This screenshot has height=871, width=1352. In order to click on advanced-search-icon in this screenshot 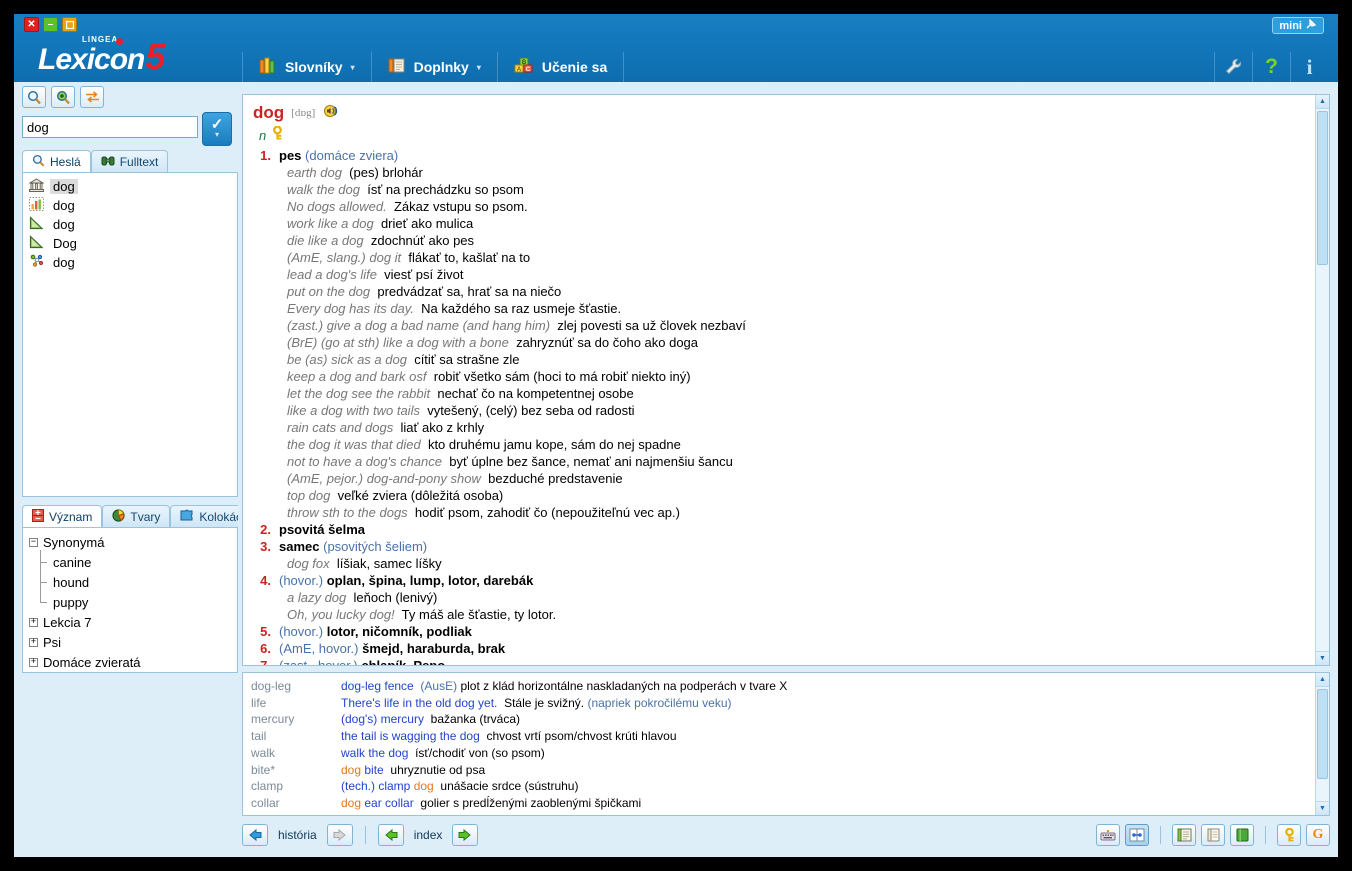, I will do `click(63, 97)`.